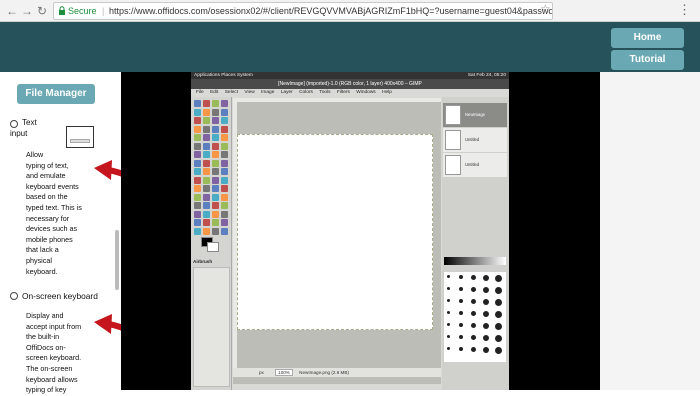 Image resolution: width=700 pixels, height=396 pixels. What do you see at coordinates (343, 92) in the screenshot?
I see `menu-filters: Filters` at bounding box center [343, 92].